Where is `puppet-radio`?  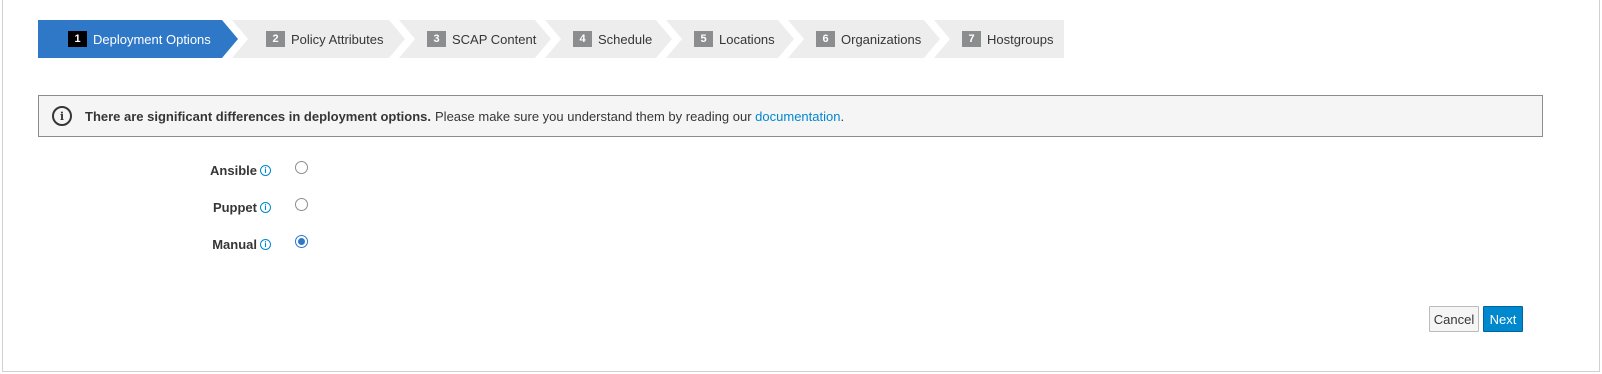
puppet-radio is located at coordinates (301, 204).